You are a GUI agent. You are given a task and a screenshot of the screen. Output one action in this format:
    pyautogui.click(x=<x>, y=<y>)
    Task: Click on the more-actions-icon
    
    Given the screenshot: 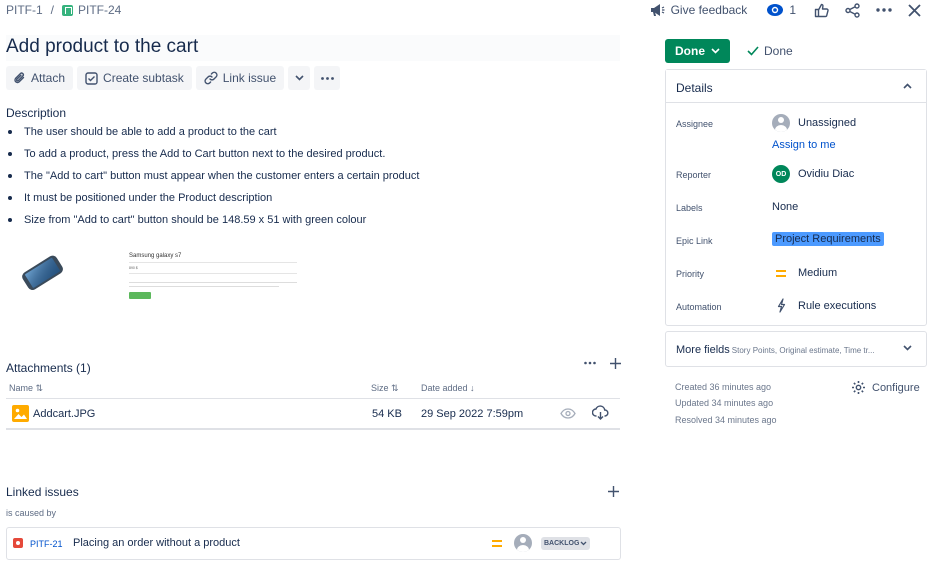 What is the action you would take?
    pyautogui.click(x=884, y=10)
    